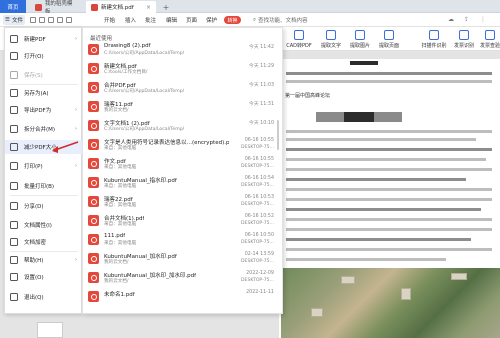 The height and width of the screenshot is (338, 500). Describe the element at coordinates (148, 7) in the screenshot. I see `close-icon: ×` at that location.